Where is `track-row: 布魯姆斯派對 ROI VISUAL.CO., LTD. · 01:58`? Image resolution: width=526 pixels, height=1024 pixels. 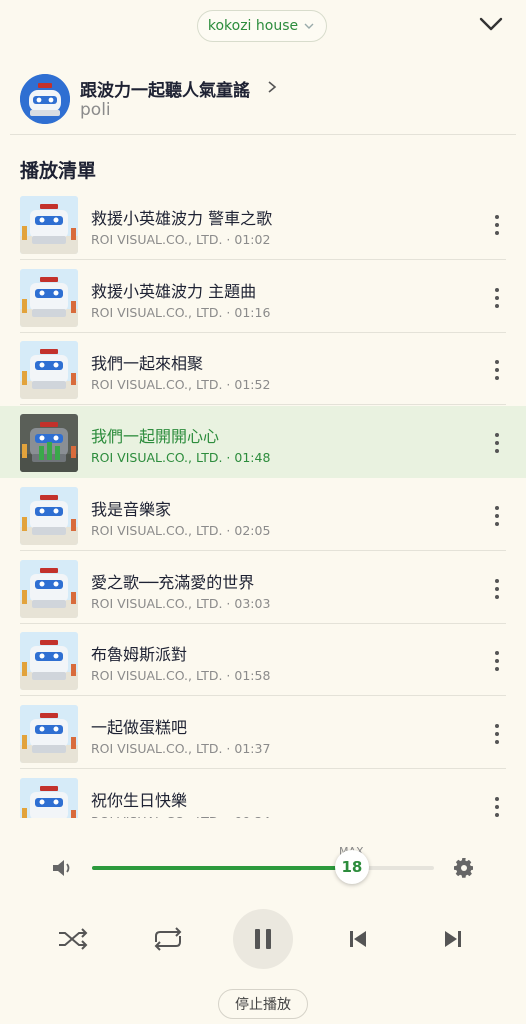
track-row: 布魯姆斯派對 ROI VISUAL.CO., LTD. · 01:58 is located at coordinates (263, 660).